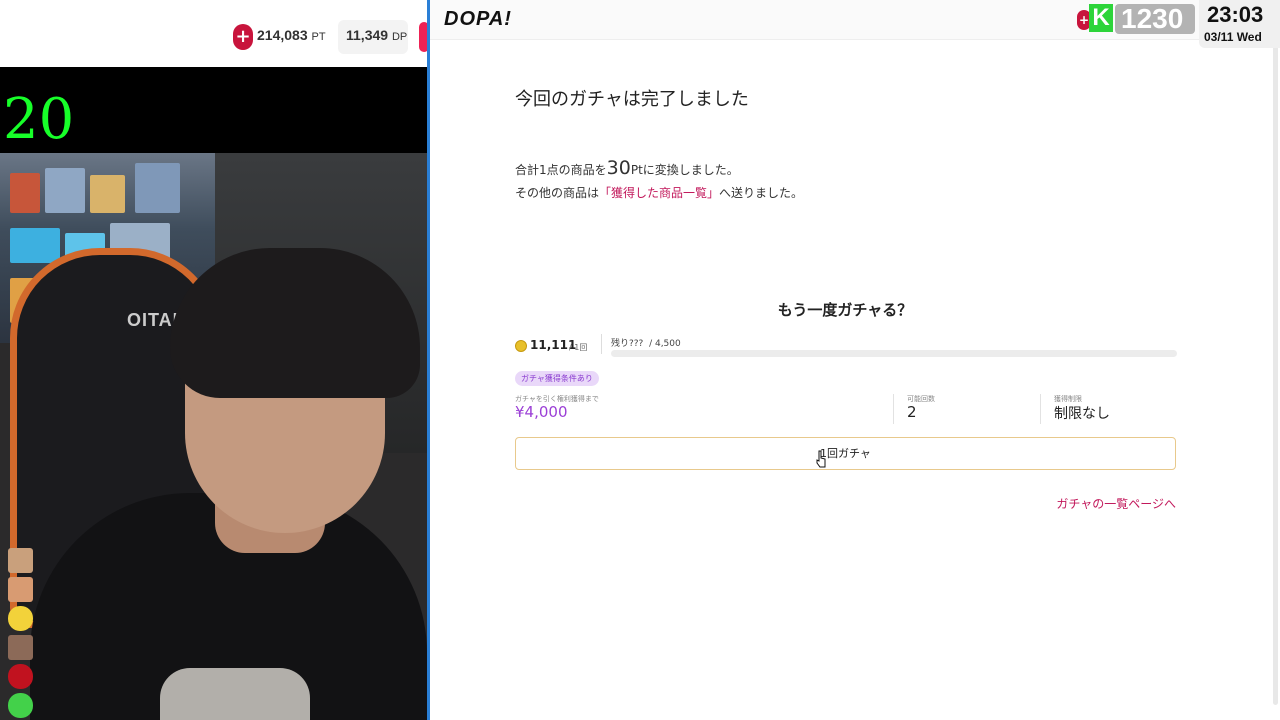  I want to click on viewer-avatars, so click(21, 634).